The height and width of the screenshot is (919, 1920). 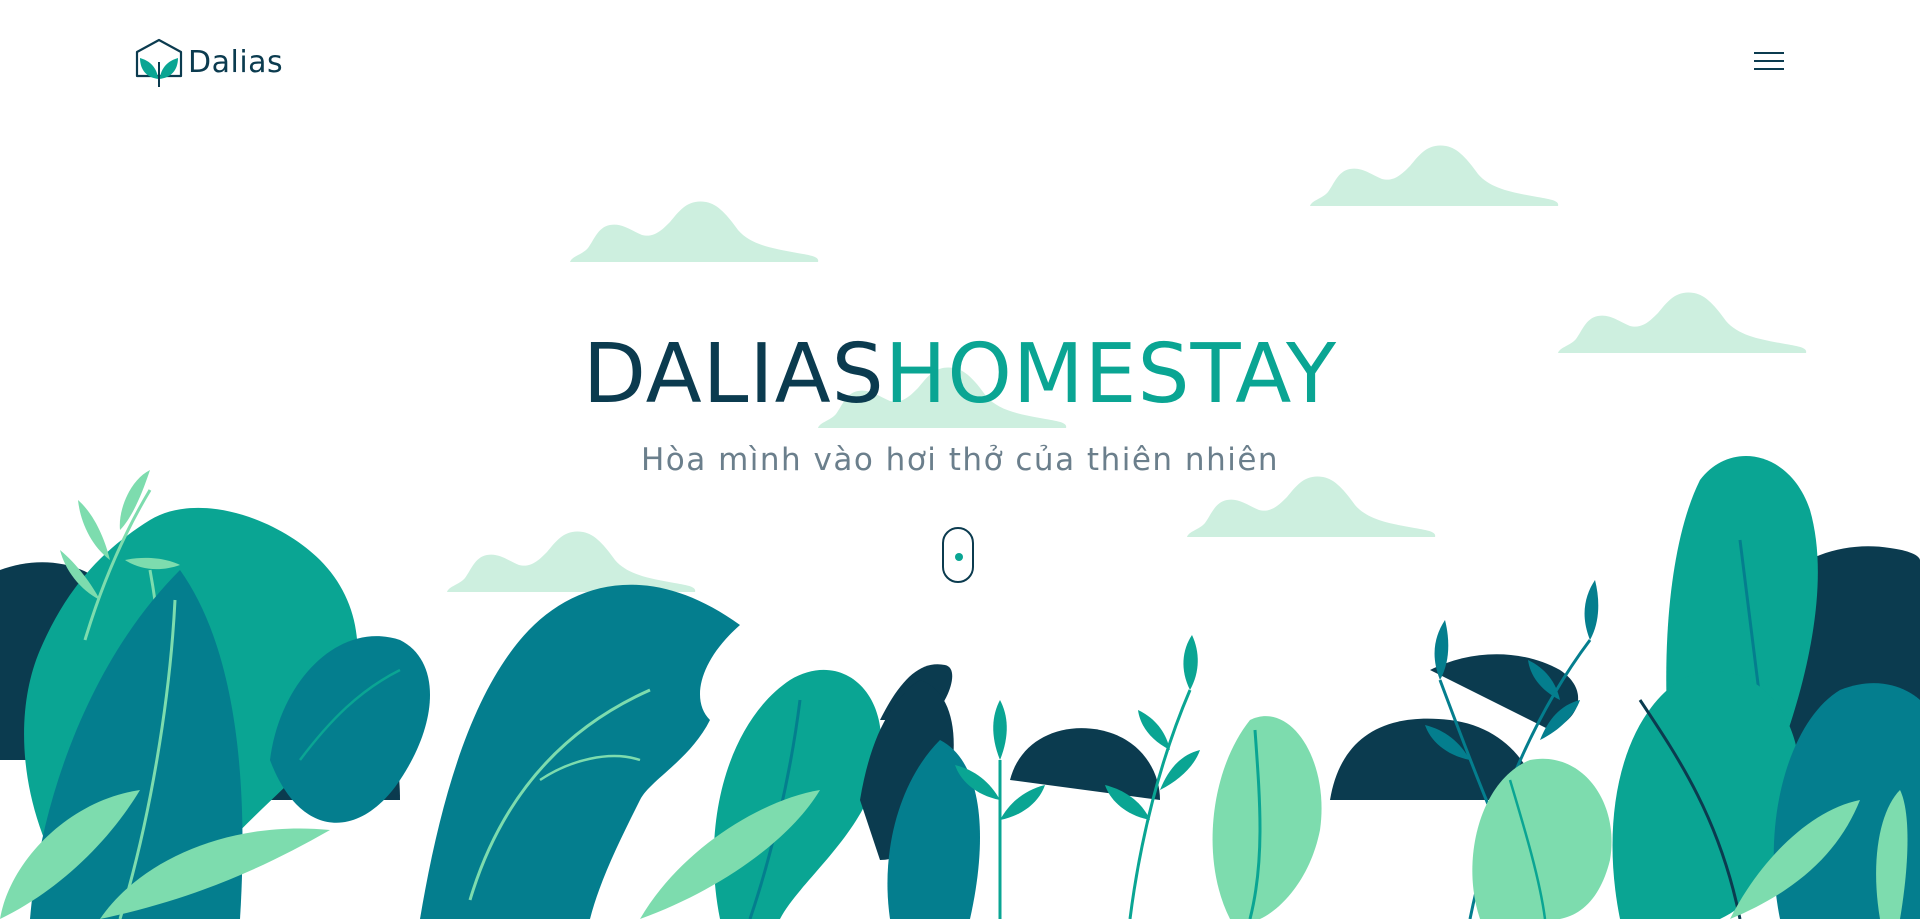 I want to click on hamburger-menu-icon, so click(x=1769, y=61).